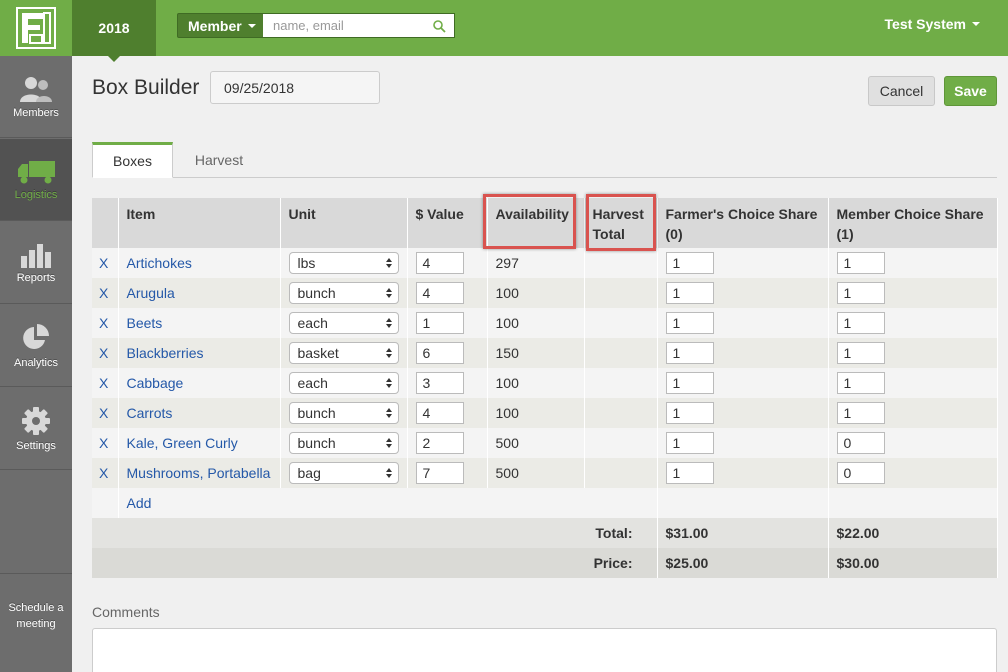  What do you see at coordinates (151, 293) in the screenshot?
I see `item-link: Arugula` at bounding box center [151, 293].